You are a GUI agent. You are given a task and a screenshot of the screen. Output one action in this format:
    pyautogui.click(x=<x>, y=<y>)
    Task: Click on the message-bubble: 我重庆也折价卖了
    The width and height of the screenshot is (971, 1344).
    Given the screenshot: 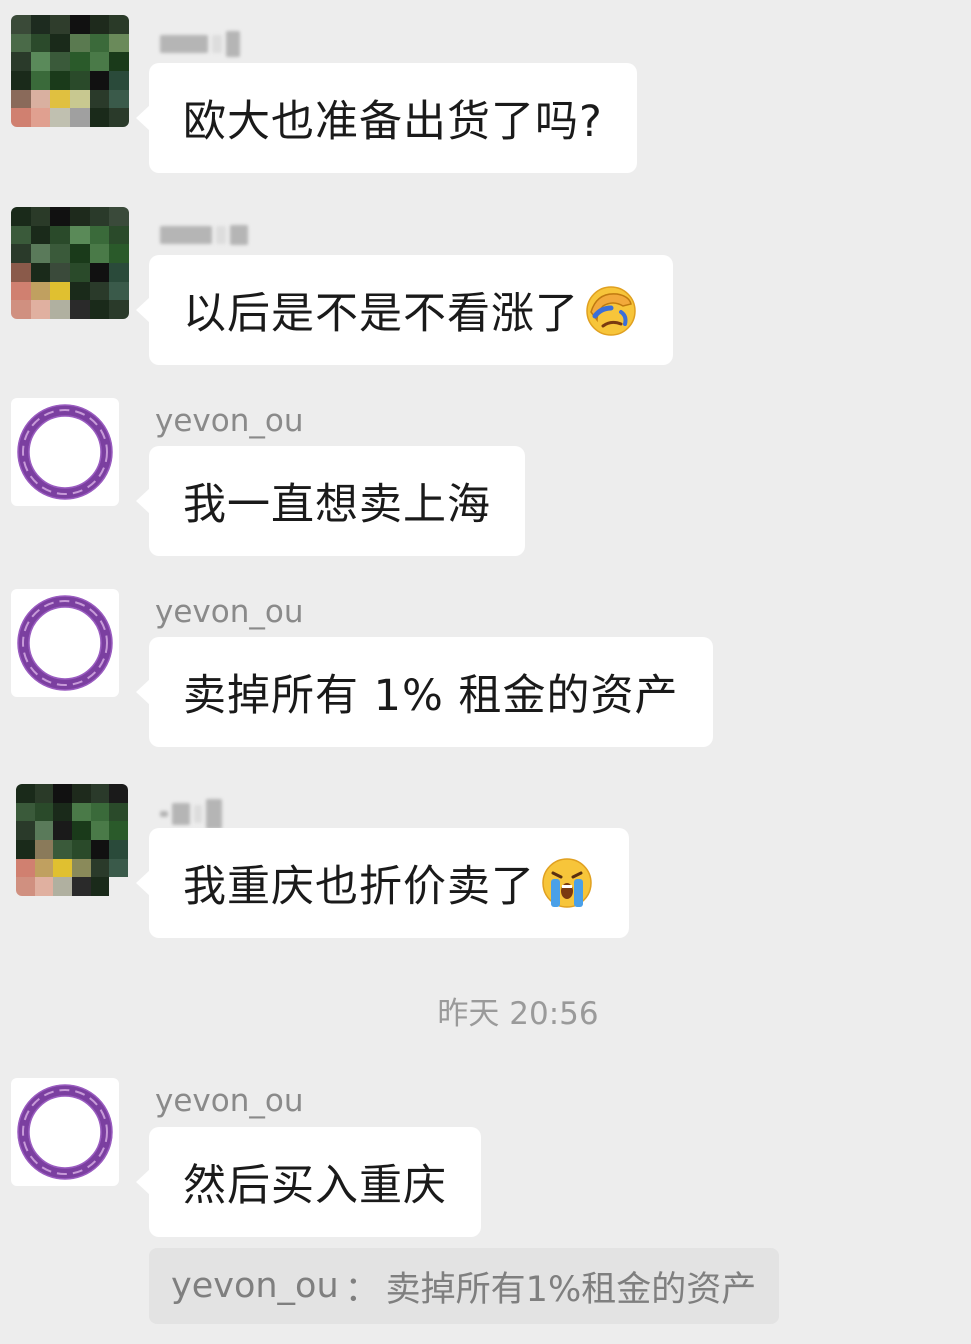 What is the action you would take?
    pyautogui.click(x=382, y=883)
    